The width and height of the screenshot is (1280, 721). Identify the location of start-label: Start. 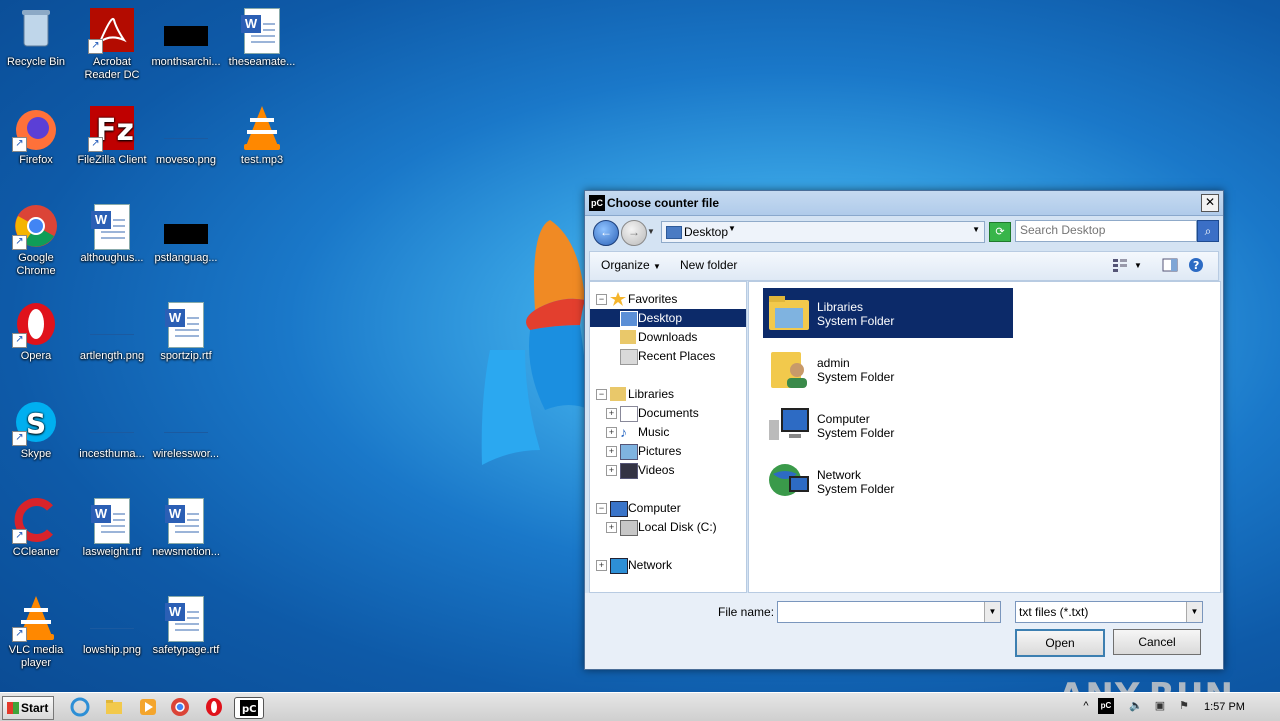
(35, 708).